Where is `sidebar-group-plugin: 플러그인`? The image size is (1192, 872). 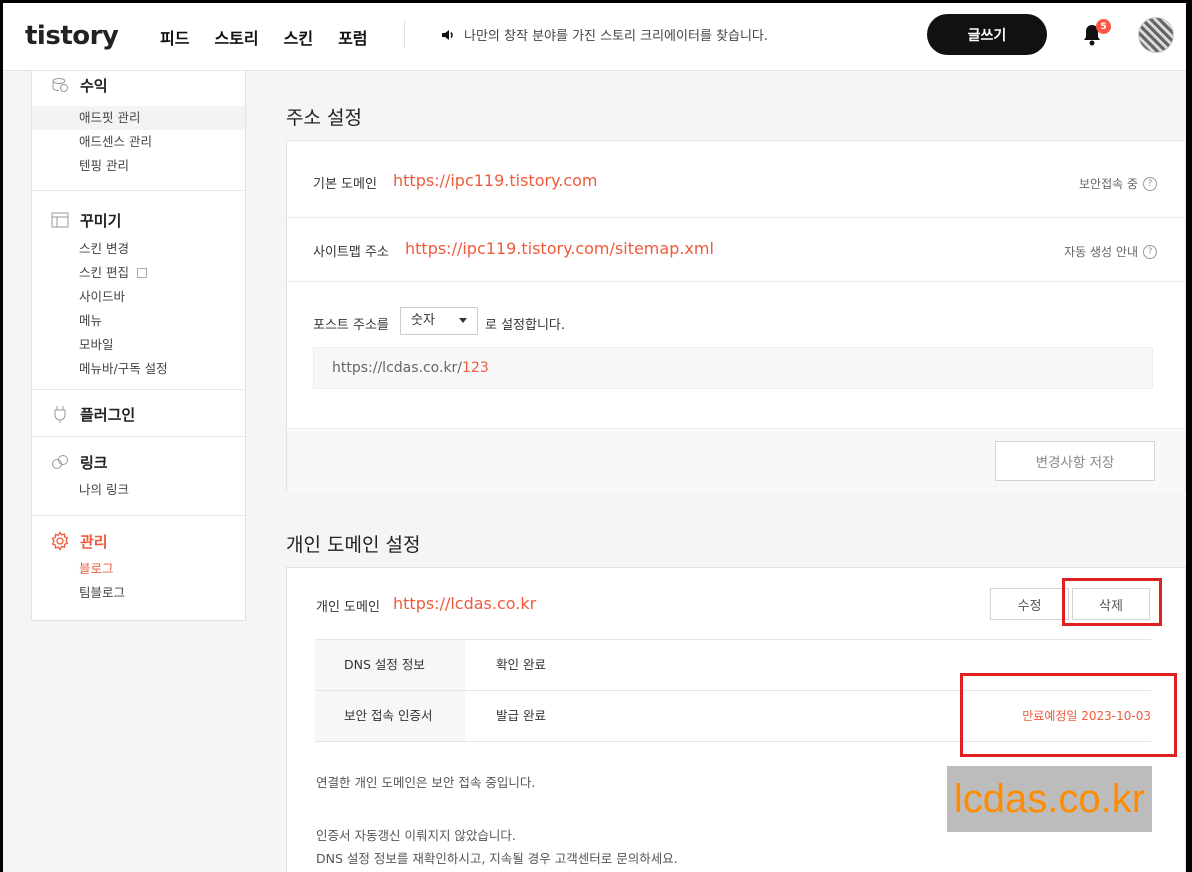
sidebar-group-plugin: 플러그인 is located at coordinates (138, 413).